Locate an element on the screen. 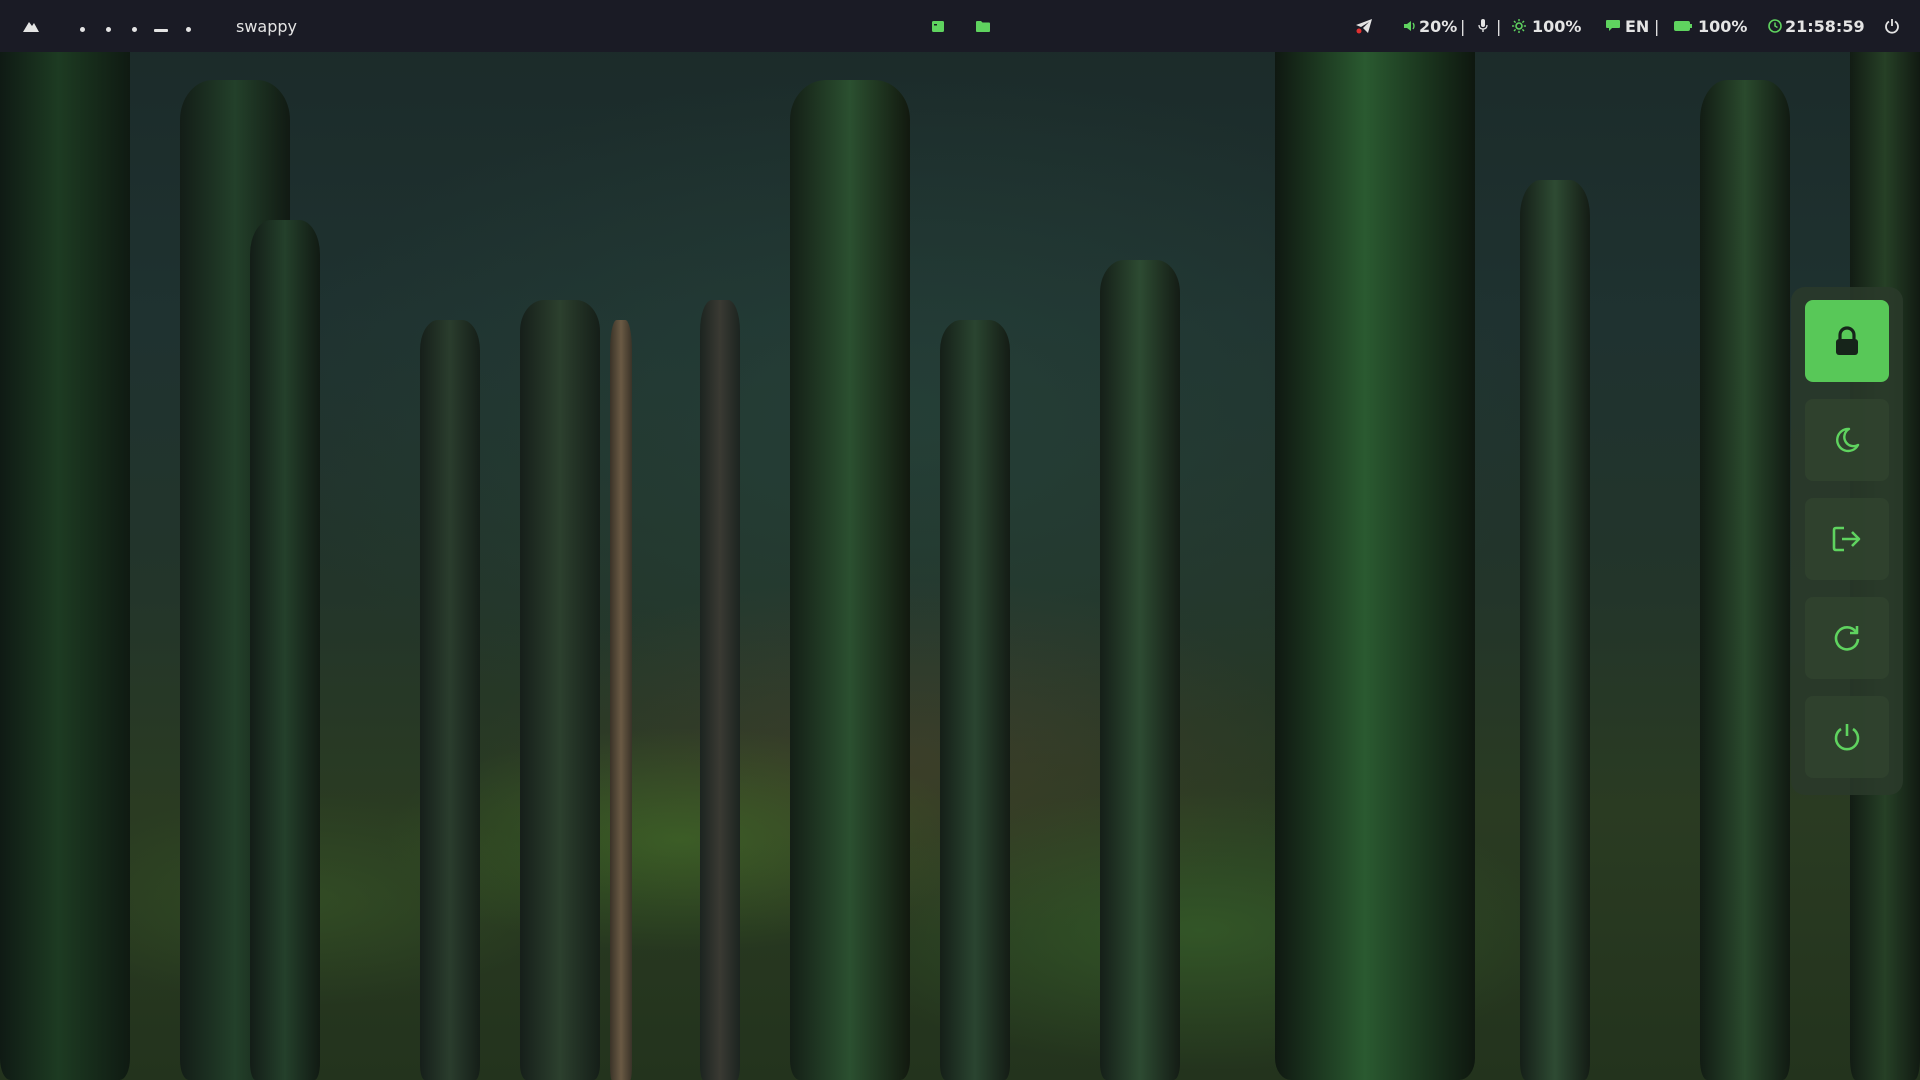  power-button is located at coordinates (1892, 26).